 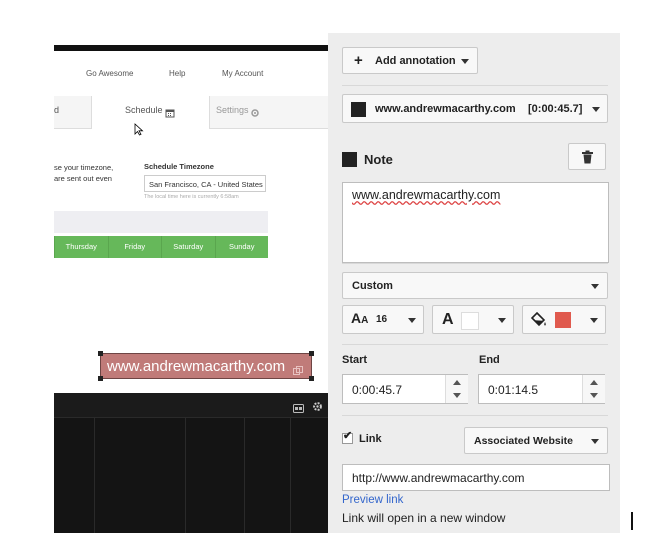 I want to click on link-label: Link, so click(x=370, y=439).